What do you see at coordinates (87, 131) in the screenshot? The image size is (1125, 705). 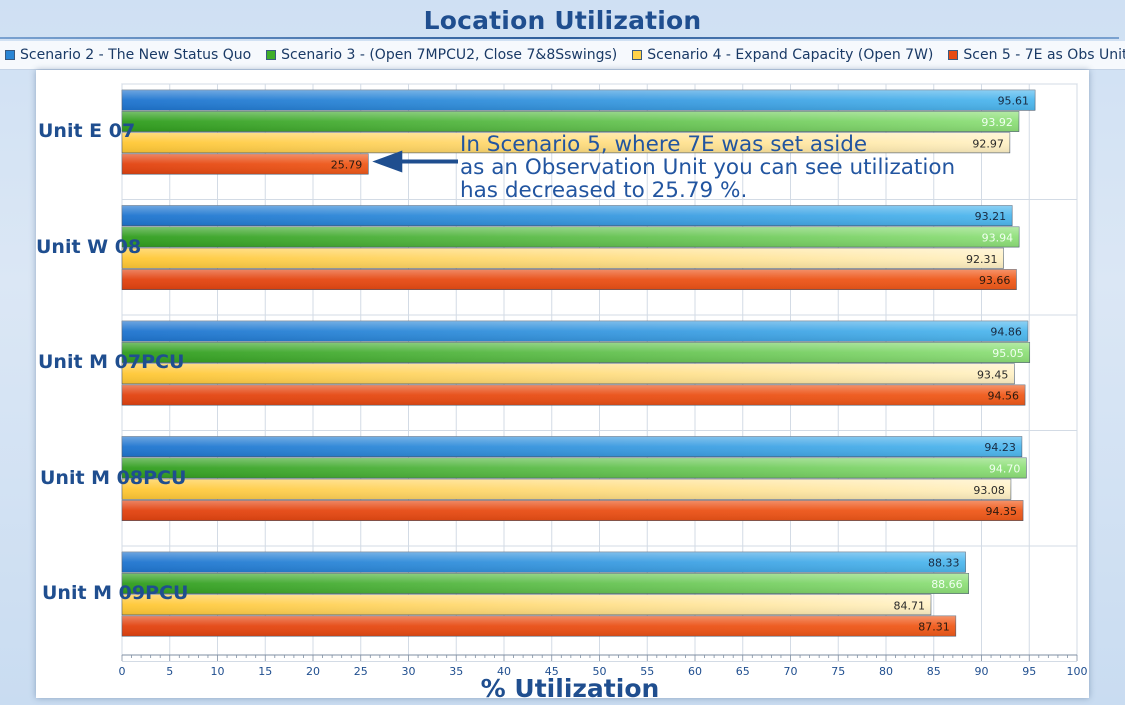 I see `category-label: Unit E 07` at bounding box center [87, 131].